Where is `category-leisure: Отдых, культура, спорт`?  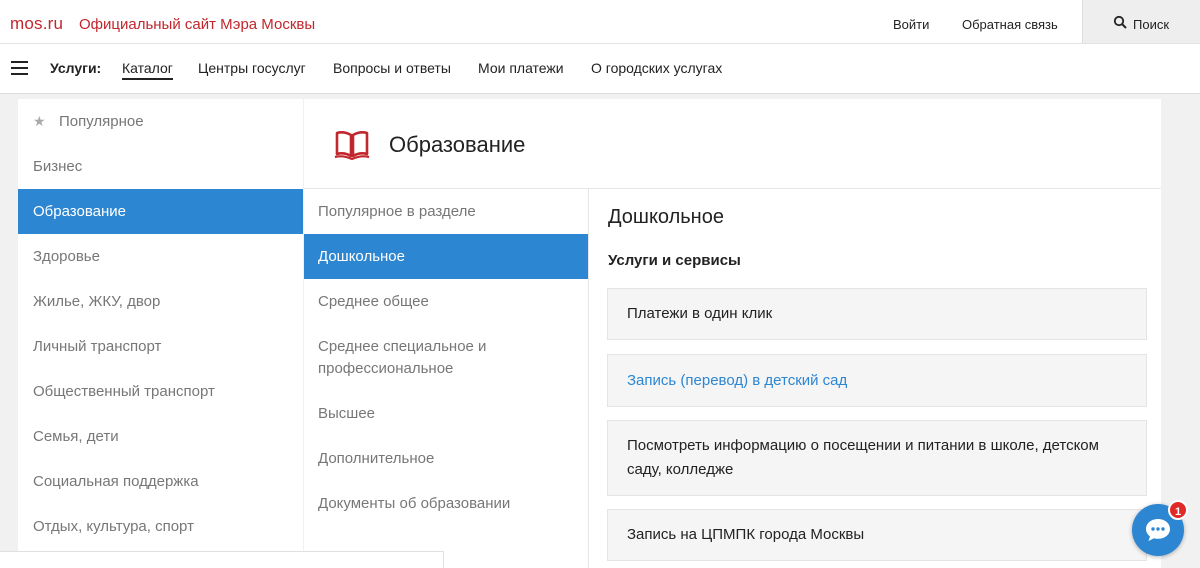 category-leisure: Отдых, культура, спорт is located at coordinates (160, 526).